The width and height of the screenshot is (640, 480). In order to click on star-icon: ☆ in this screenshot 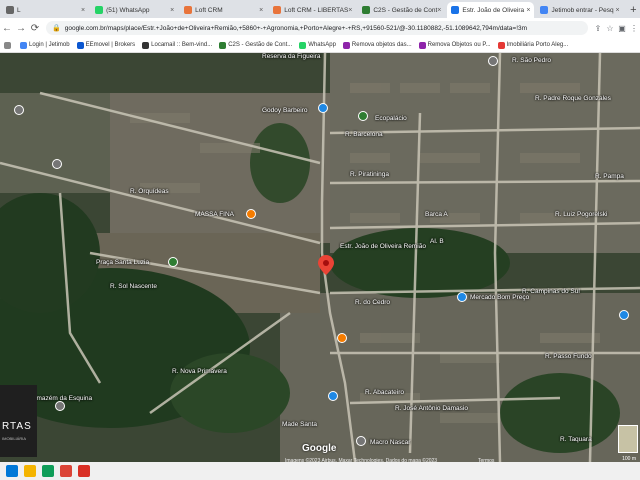, I will do `click(610, 28)`.